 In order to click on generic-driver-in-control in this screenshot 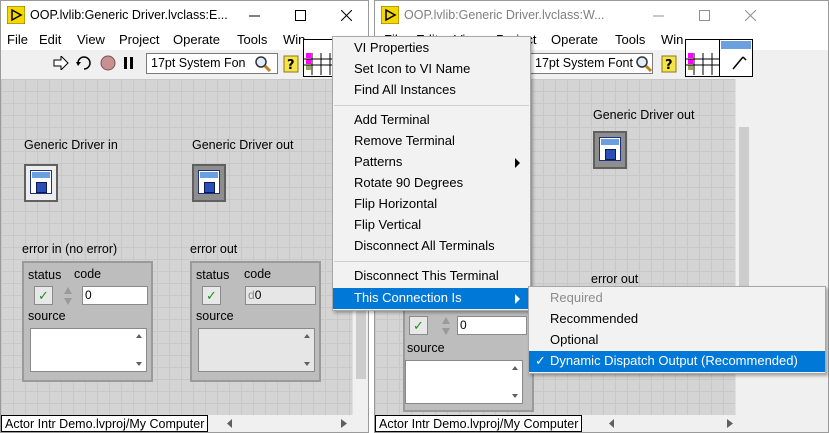, I will do `click(41, 183)`.